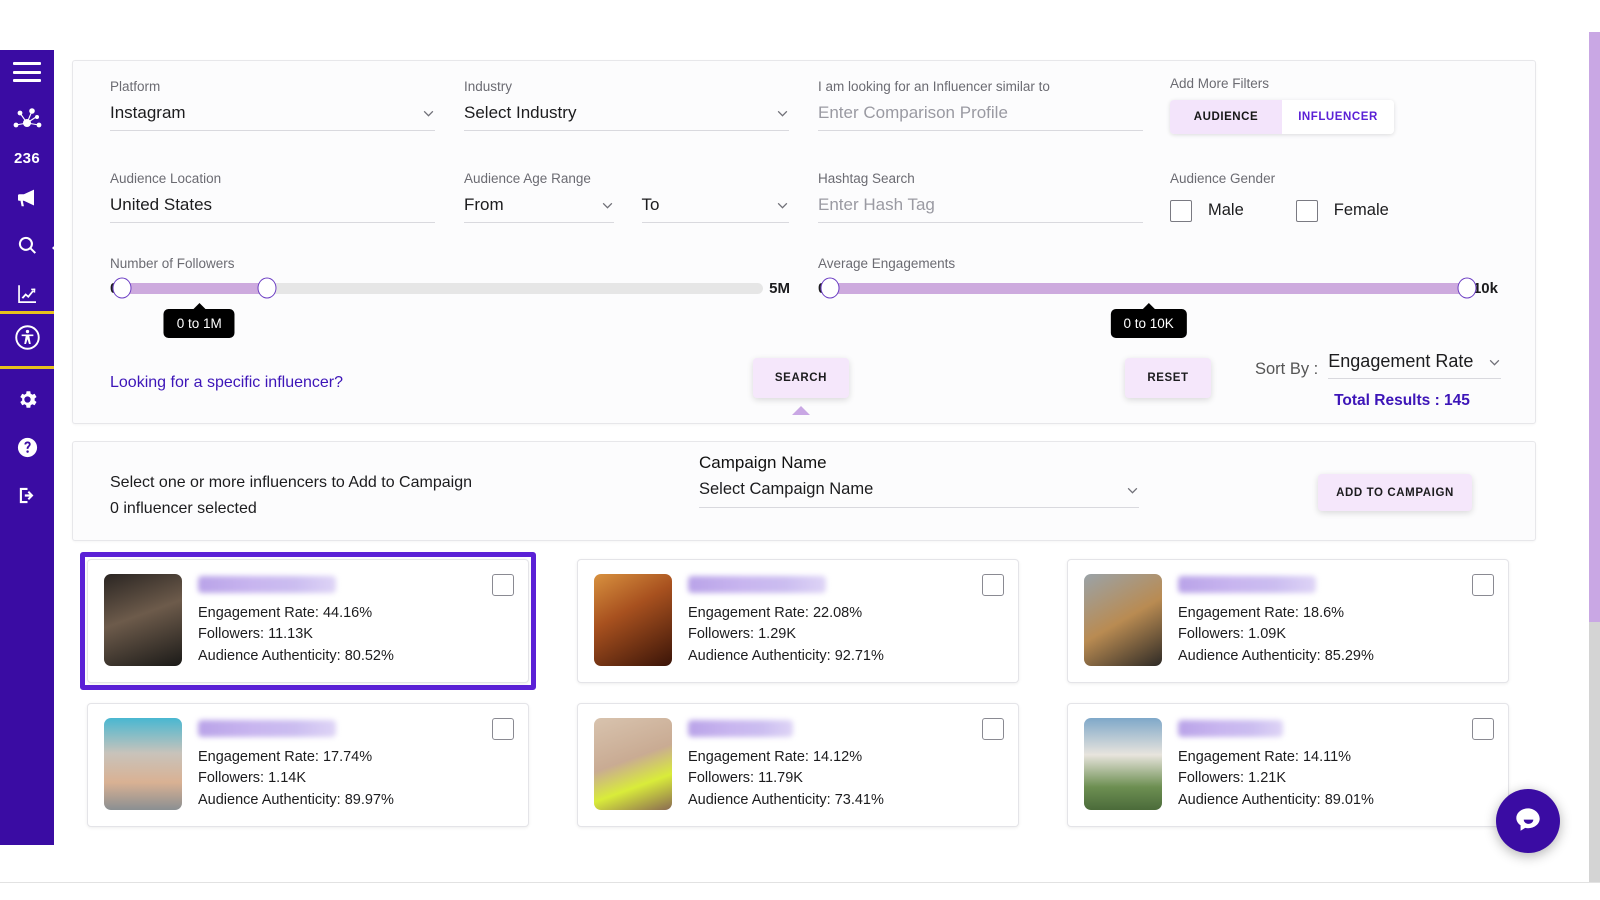 The height and width of the screenshot is (900, 1600). Describe the element at coordinates (226, 383) in the screenshot. I see `specific-influencer-link: Looking for a specific influencer?` at that location.